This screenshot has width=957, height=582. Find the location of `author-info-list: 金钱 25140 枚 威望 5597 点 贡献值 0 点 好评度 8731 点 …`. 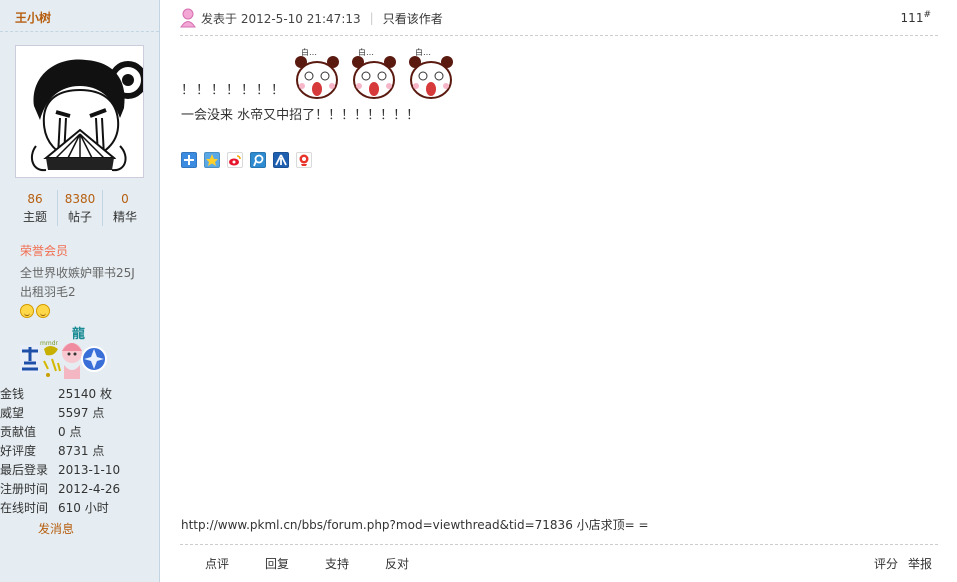

author-info-list: 金钱 25140 枚 威望 5597 点 贡献值 0 点 好评度 8731 点 … is located at coordinates (79, 451).